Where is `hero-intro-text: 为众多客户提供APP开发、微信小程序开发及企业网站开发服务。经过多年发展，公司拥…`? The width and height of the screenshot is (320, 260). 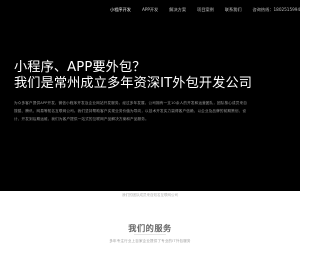
hero-intro-text: 为众多客户提供APP开发、微信小程序开发及企业网站开发服务。经过多年发展，公司拥… is located at coordinates (130, 111).